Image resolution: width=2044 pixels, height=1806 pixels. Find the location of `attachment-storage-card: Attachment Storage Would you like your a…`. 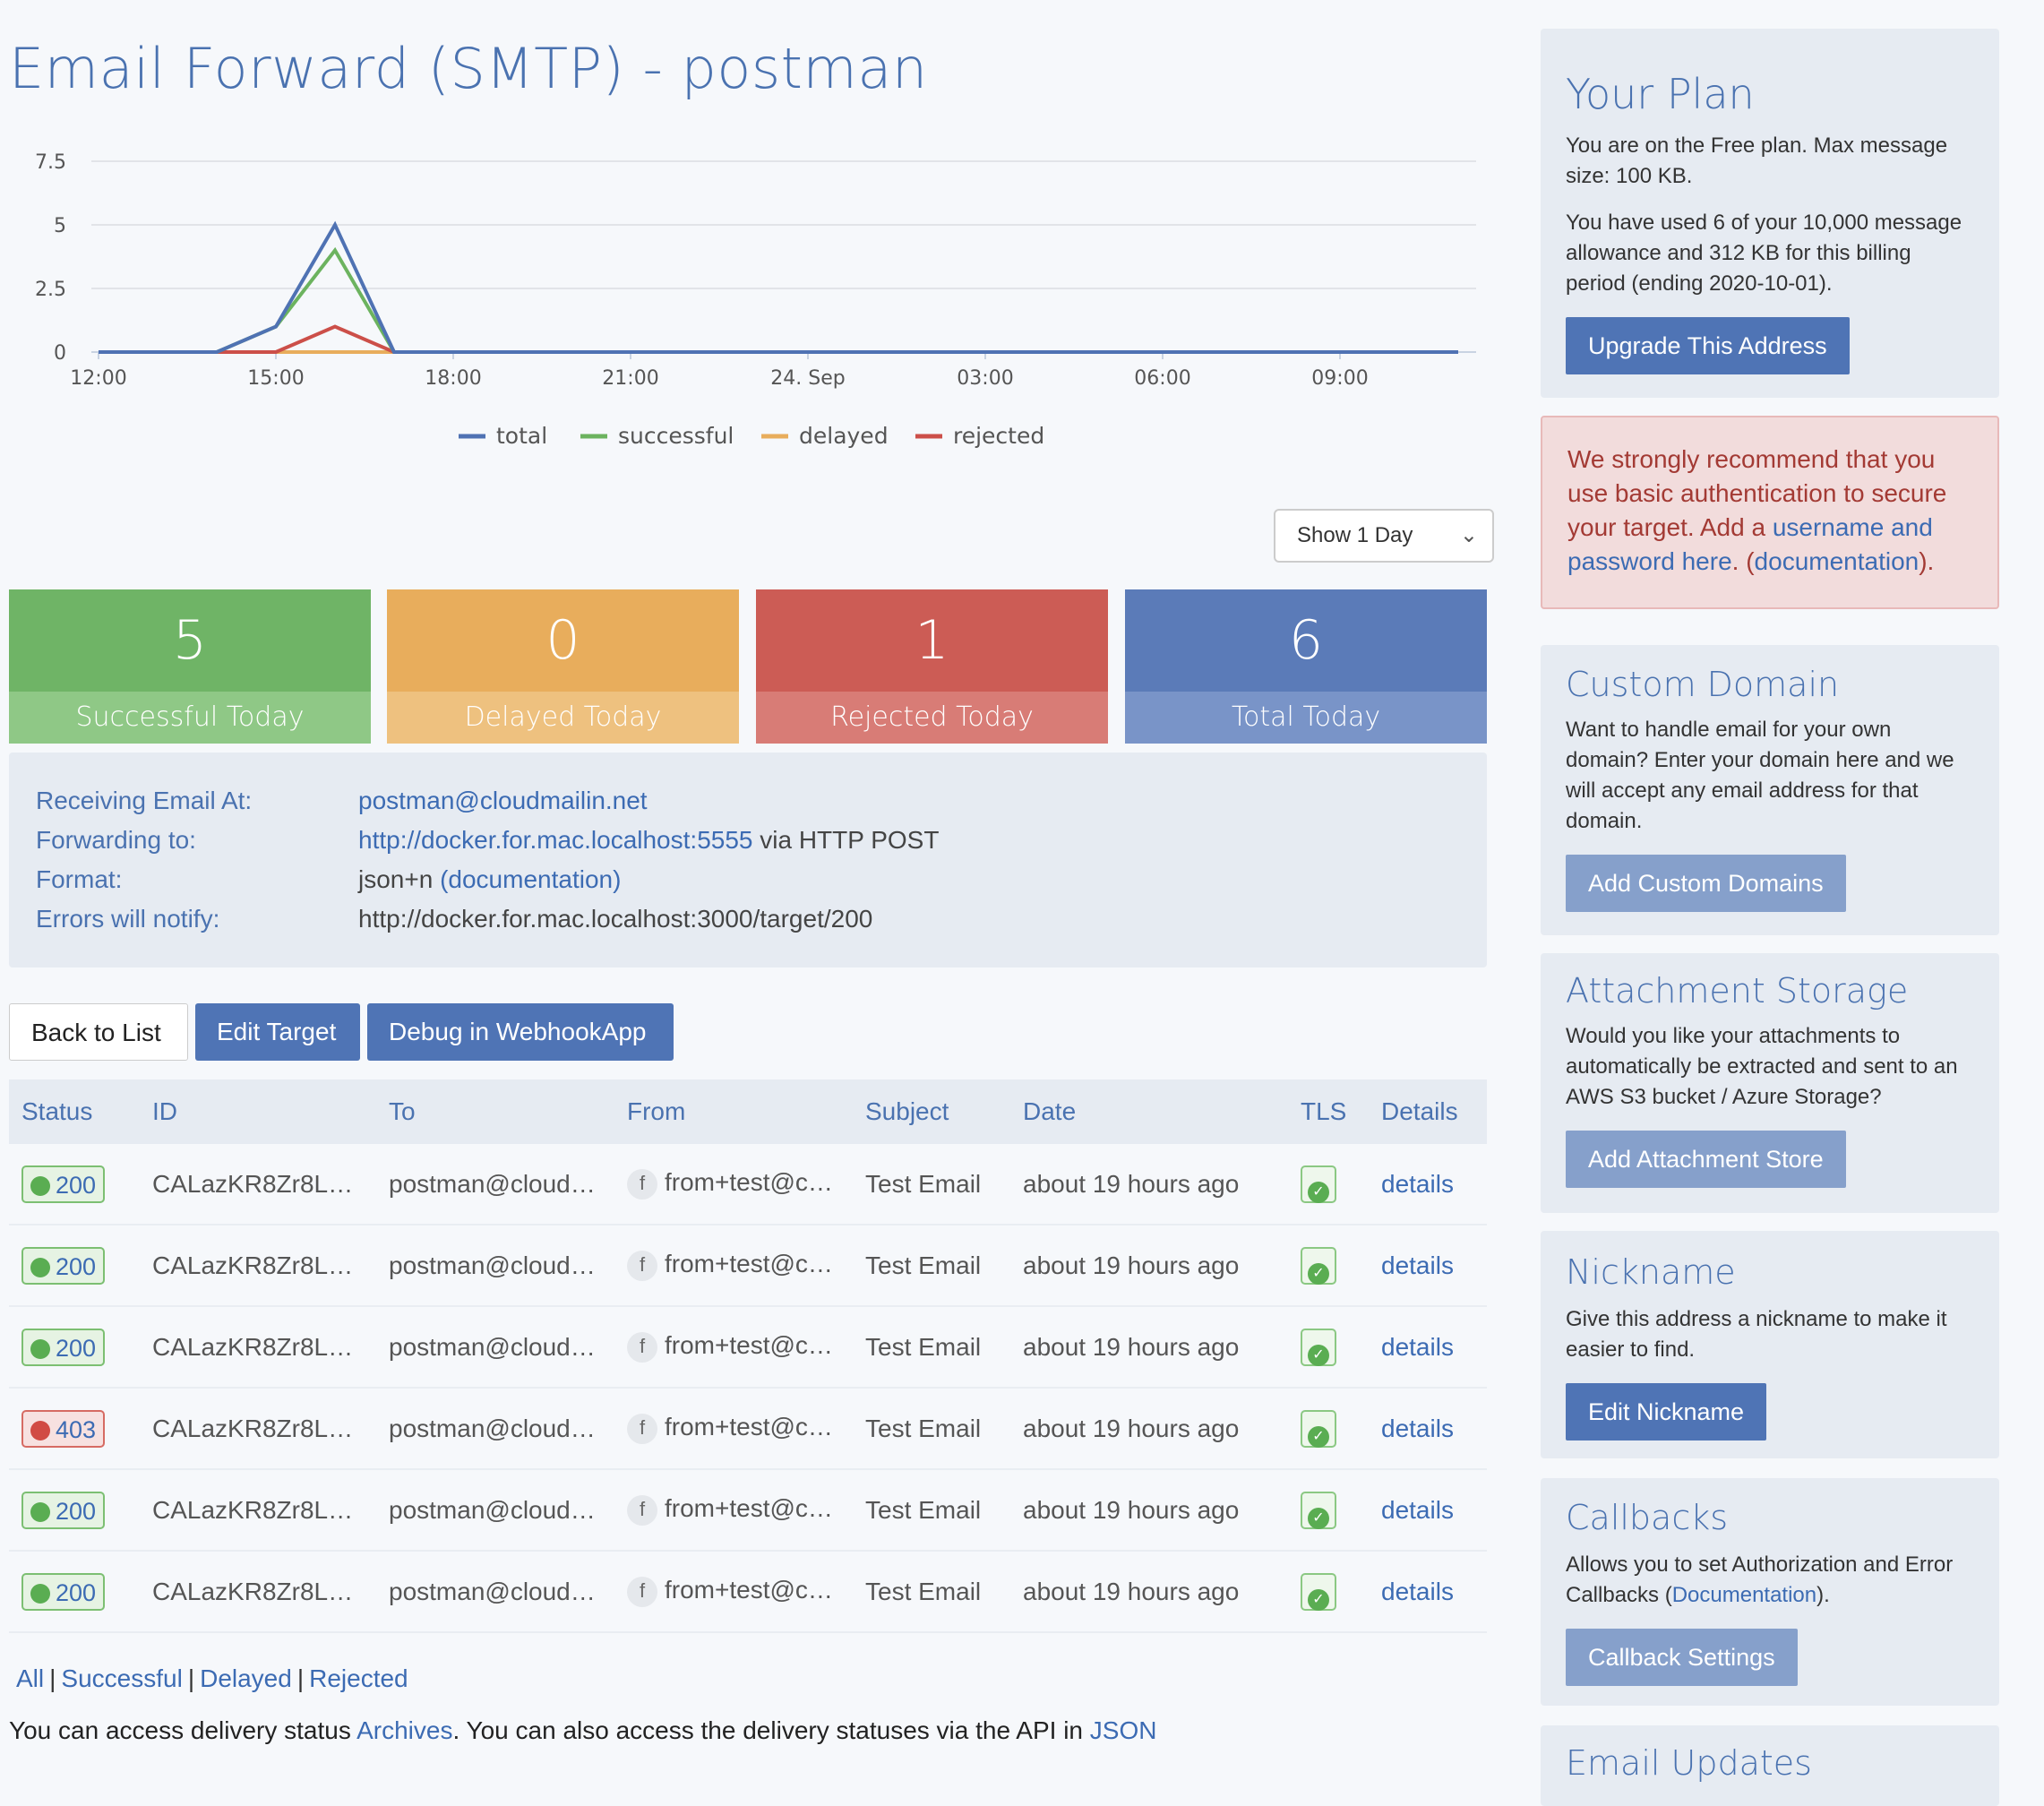

attachment-storage-card: Attachment Storage Would you like your a… is located at coordinates (1770, 1083).